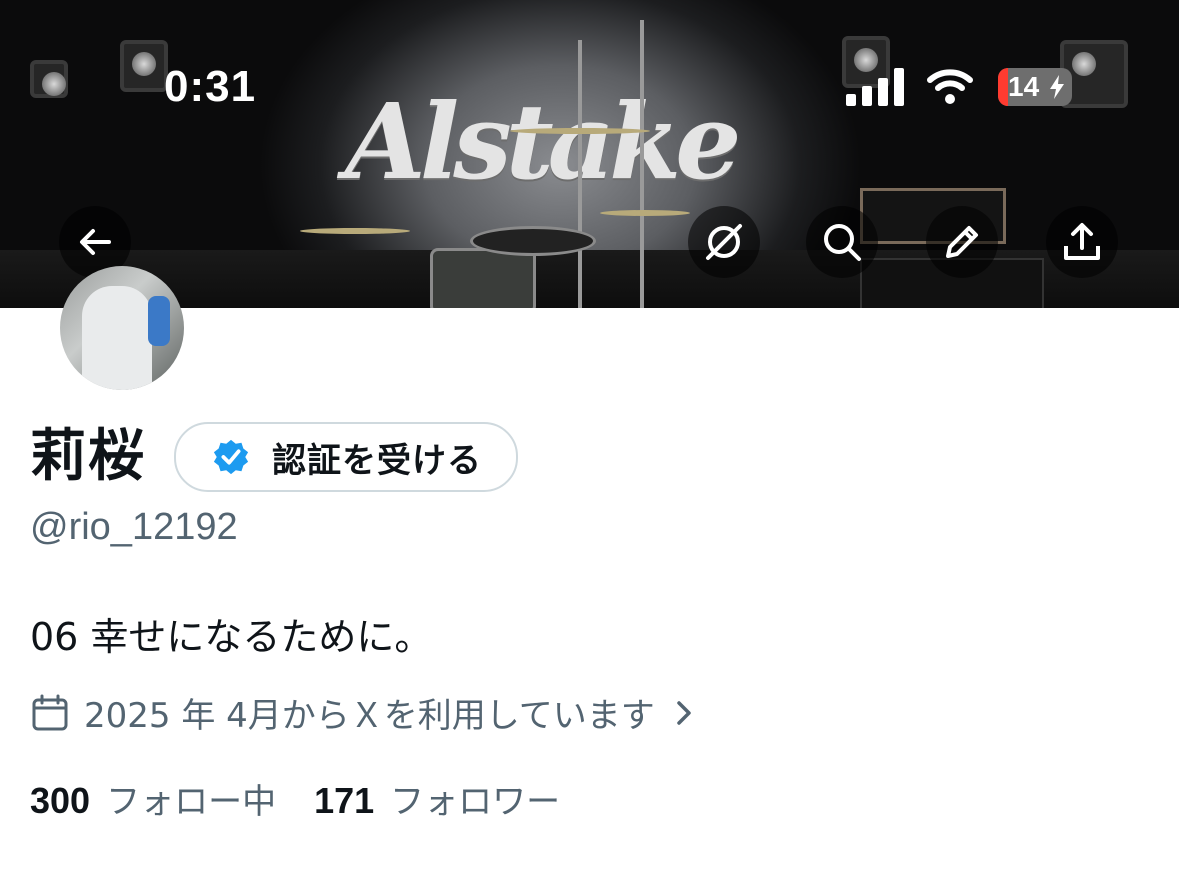  Describe the element at coordinates (876, 87) in the screenshot. I see `cellular-signal-icon` at that location.